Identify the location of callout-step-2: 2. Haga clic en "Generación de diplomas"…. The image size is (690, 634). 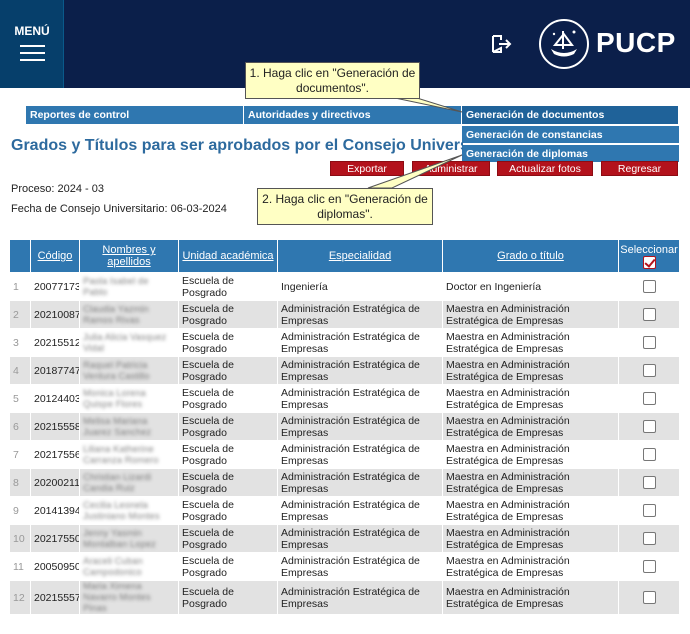
(345, 206).